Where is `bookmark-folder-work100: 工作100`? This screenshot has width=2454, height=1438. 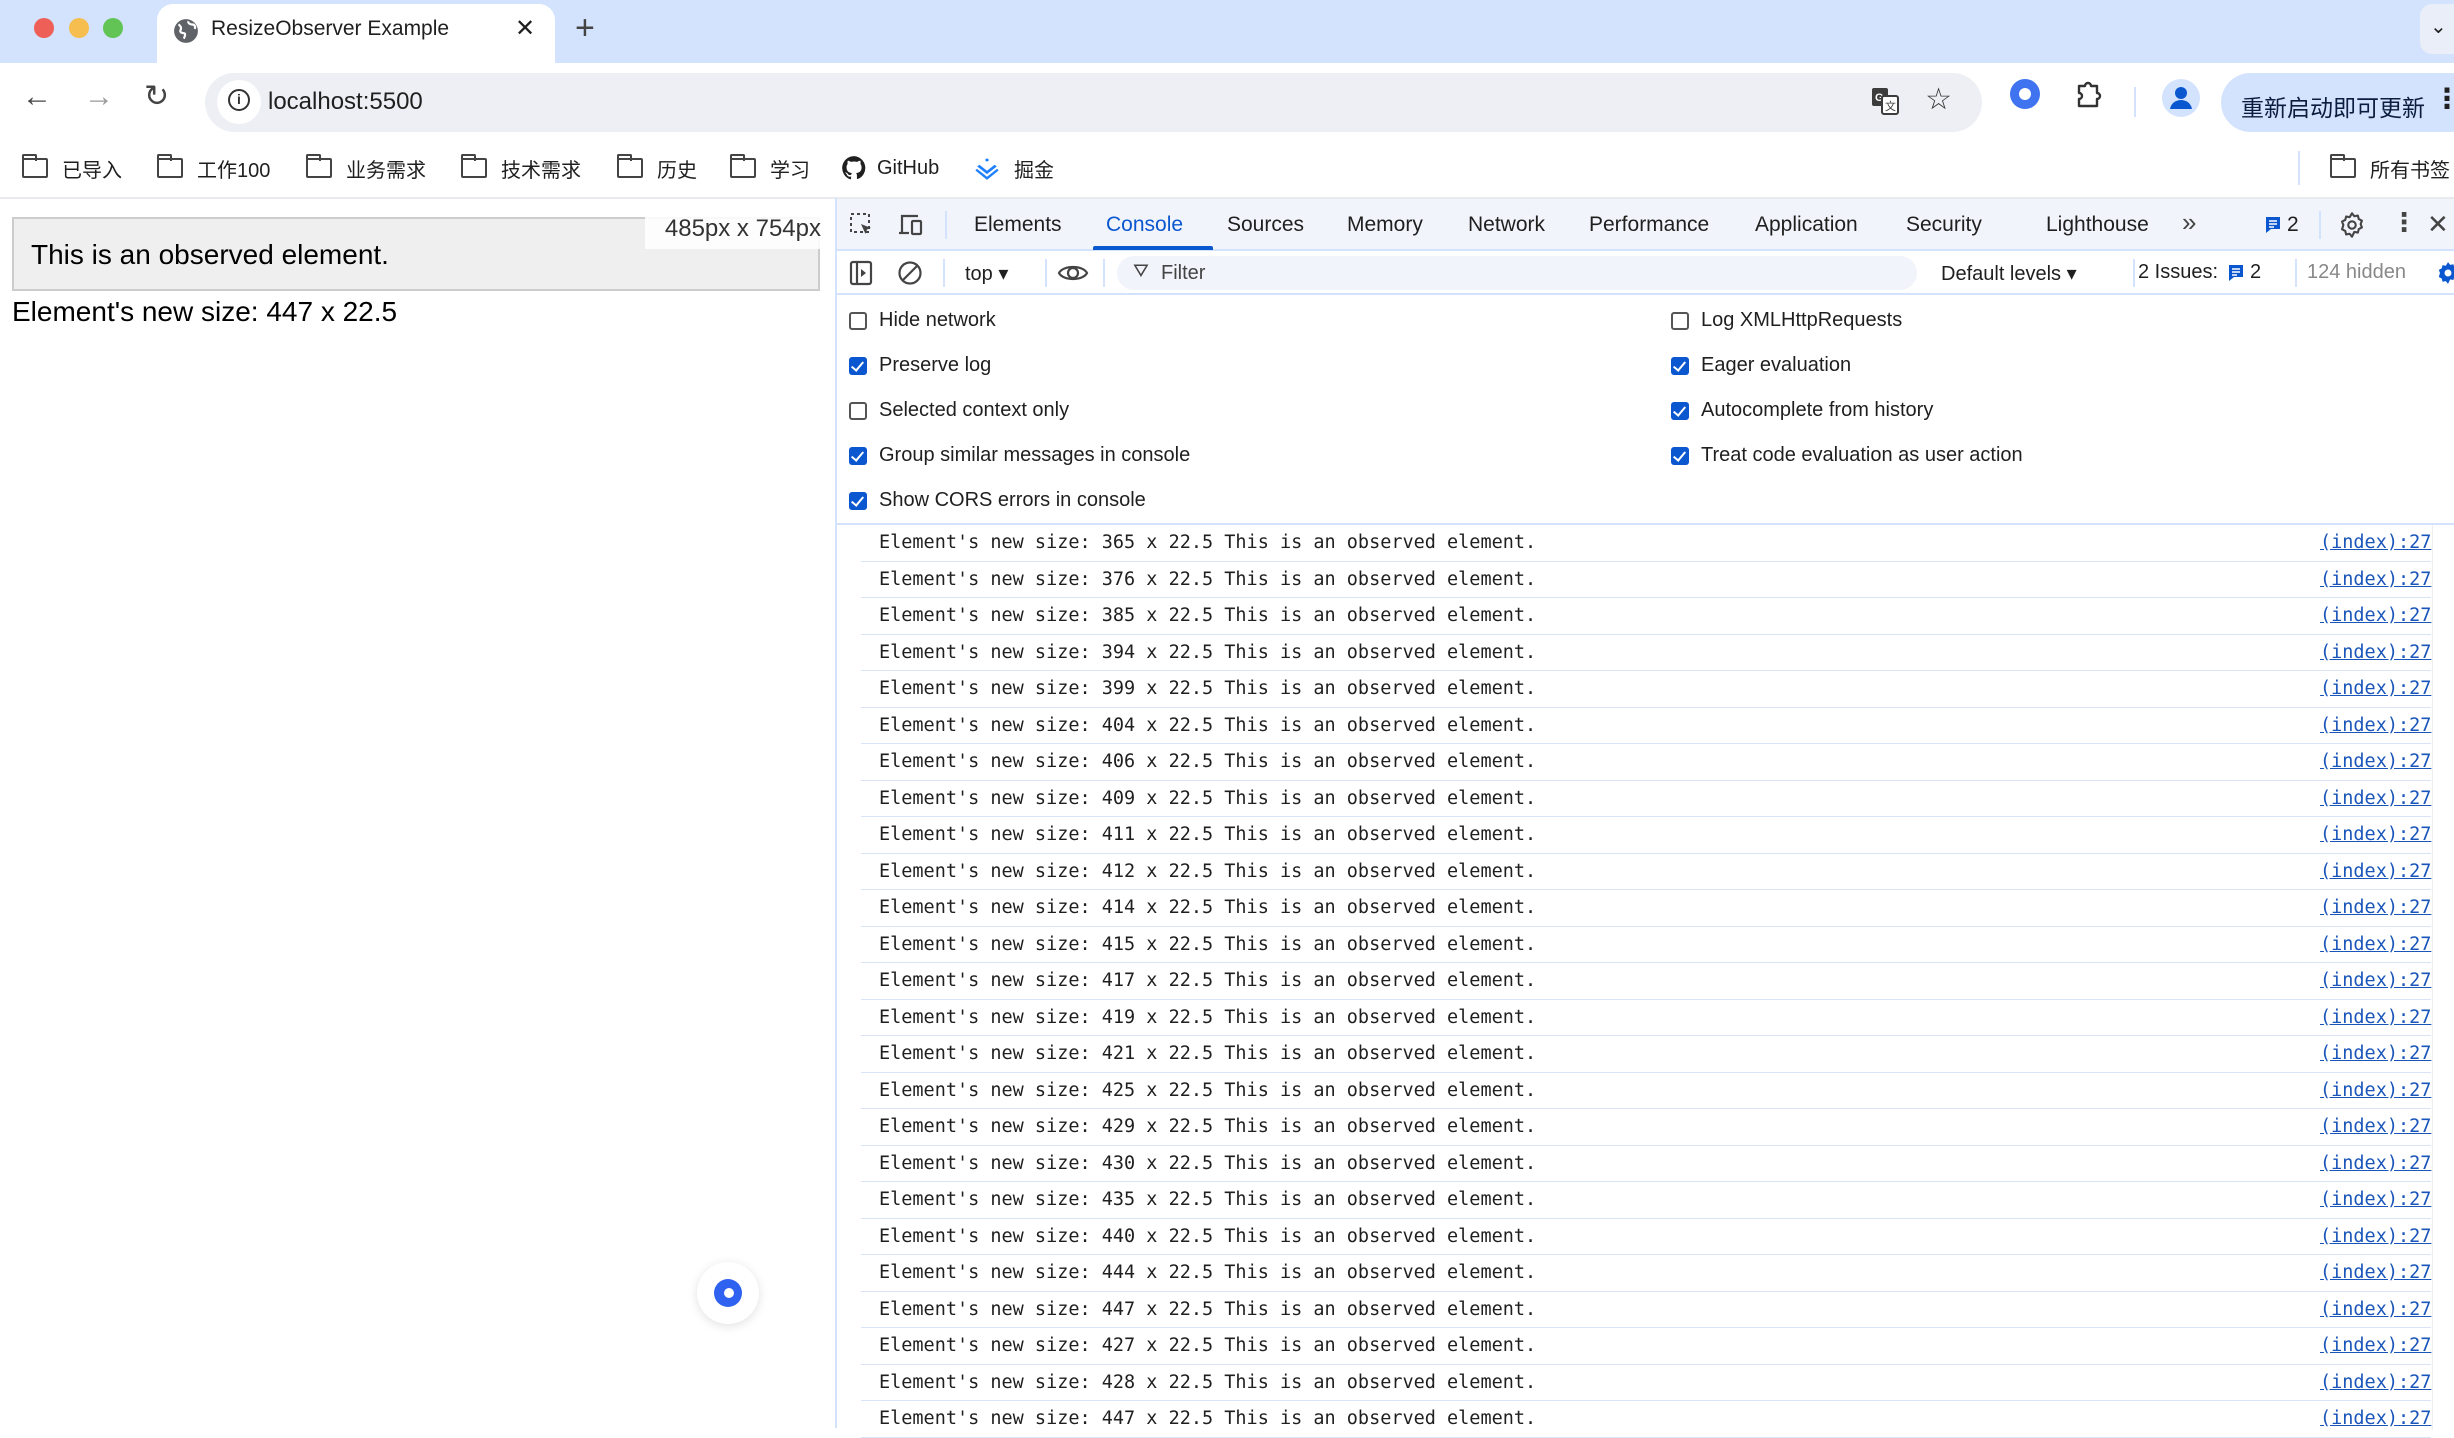 bookmark-folder-work100: 工作100 is located at coordinates (213, 168).